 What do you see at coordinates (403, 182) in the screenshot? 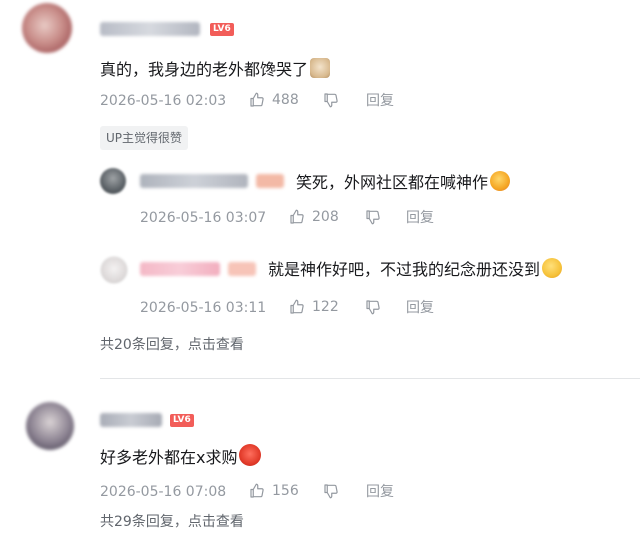
I see `reply-text: 笑死，外网社区都在喊神作` at bounding box center [403, 182].